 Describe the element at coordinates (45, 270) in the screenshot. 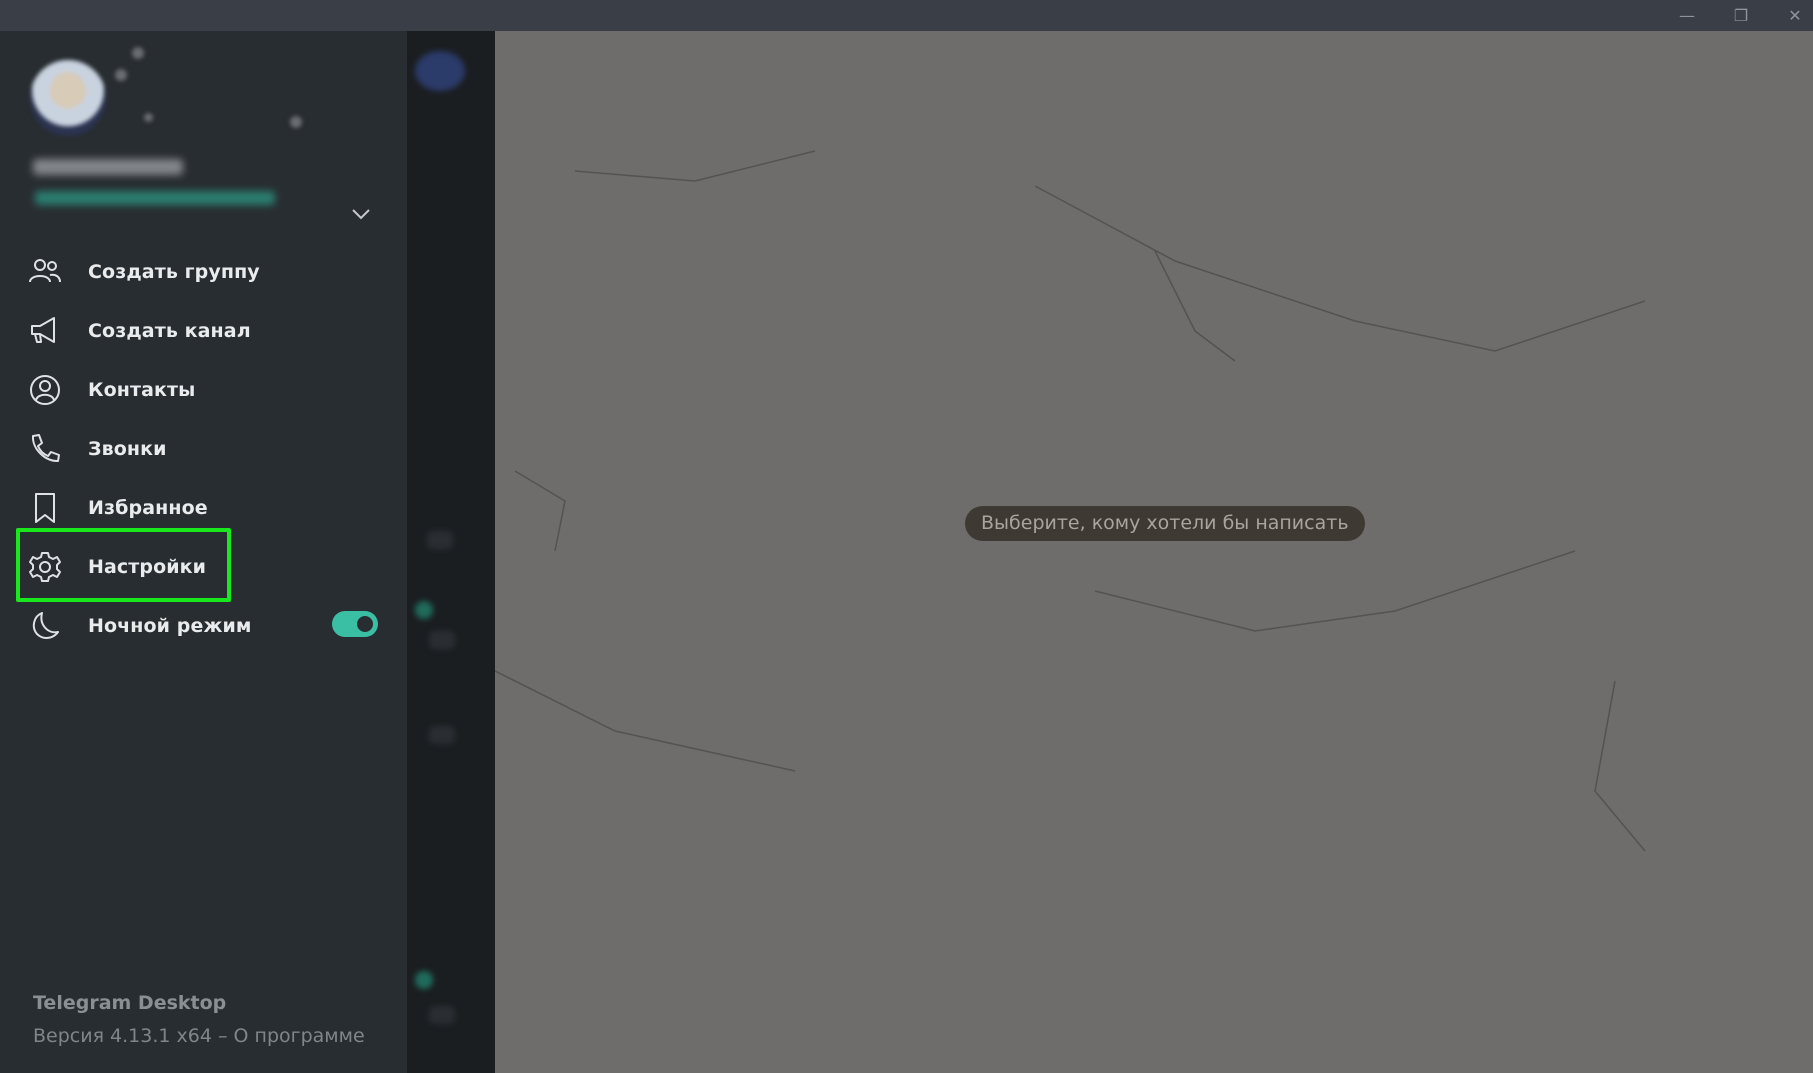

I see `group-icon` at that location.